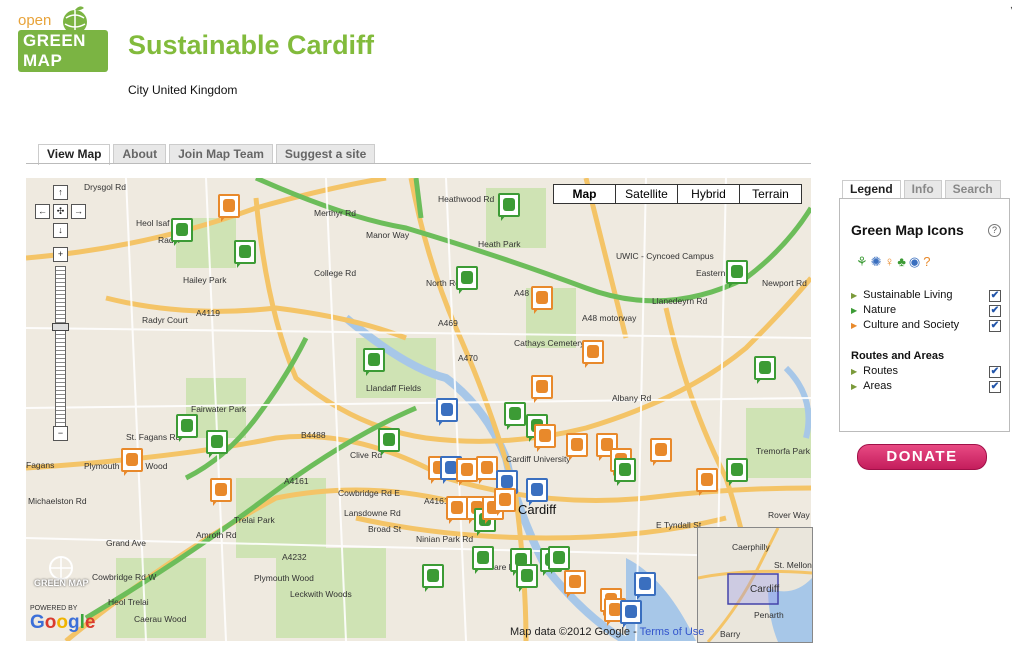 This screenshot has width=1024, height=648. I want to click on map-type-satellite: Satellite, so click(646, 194).